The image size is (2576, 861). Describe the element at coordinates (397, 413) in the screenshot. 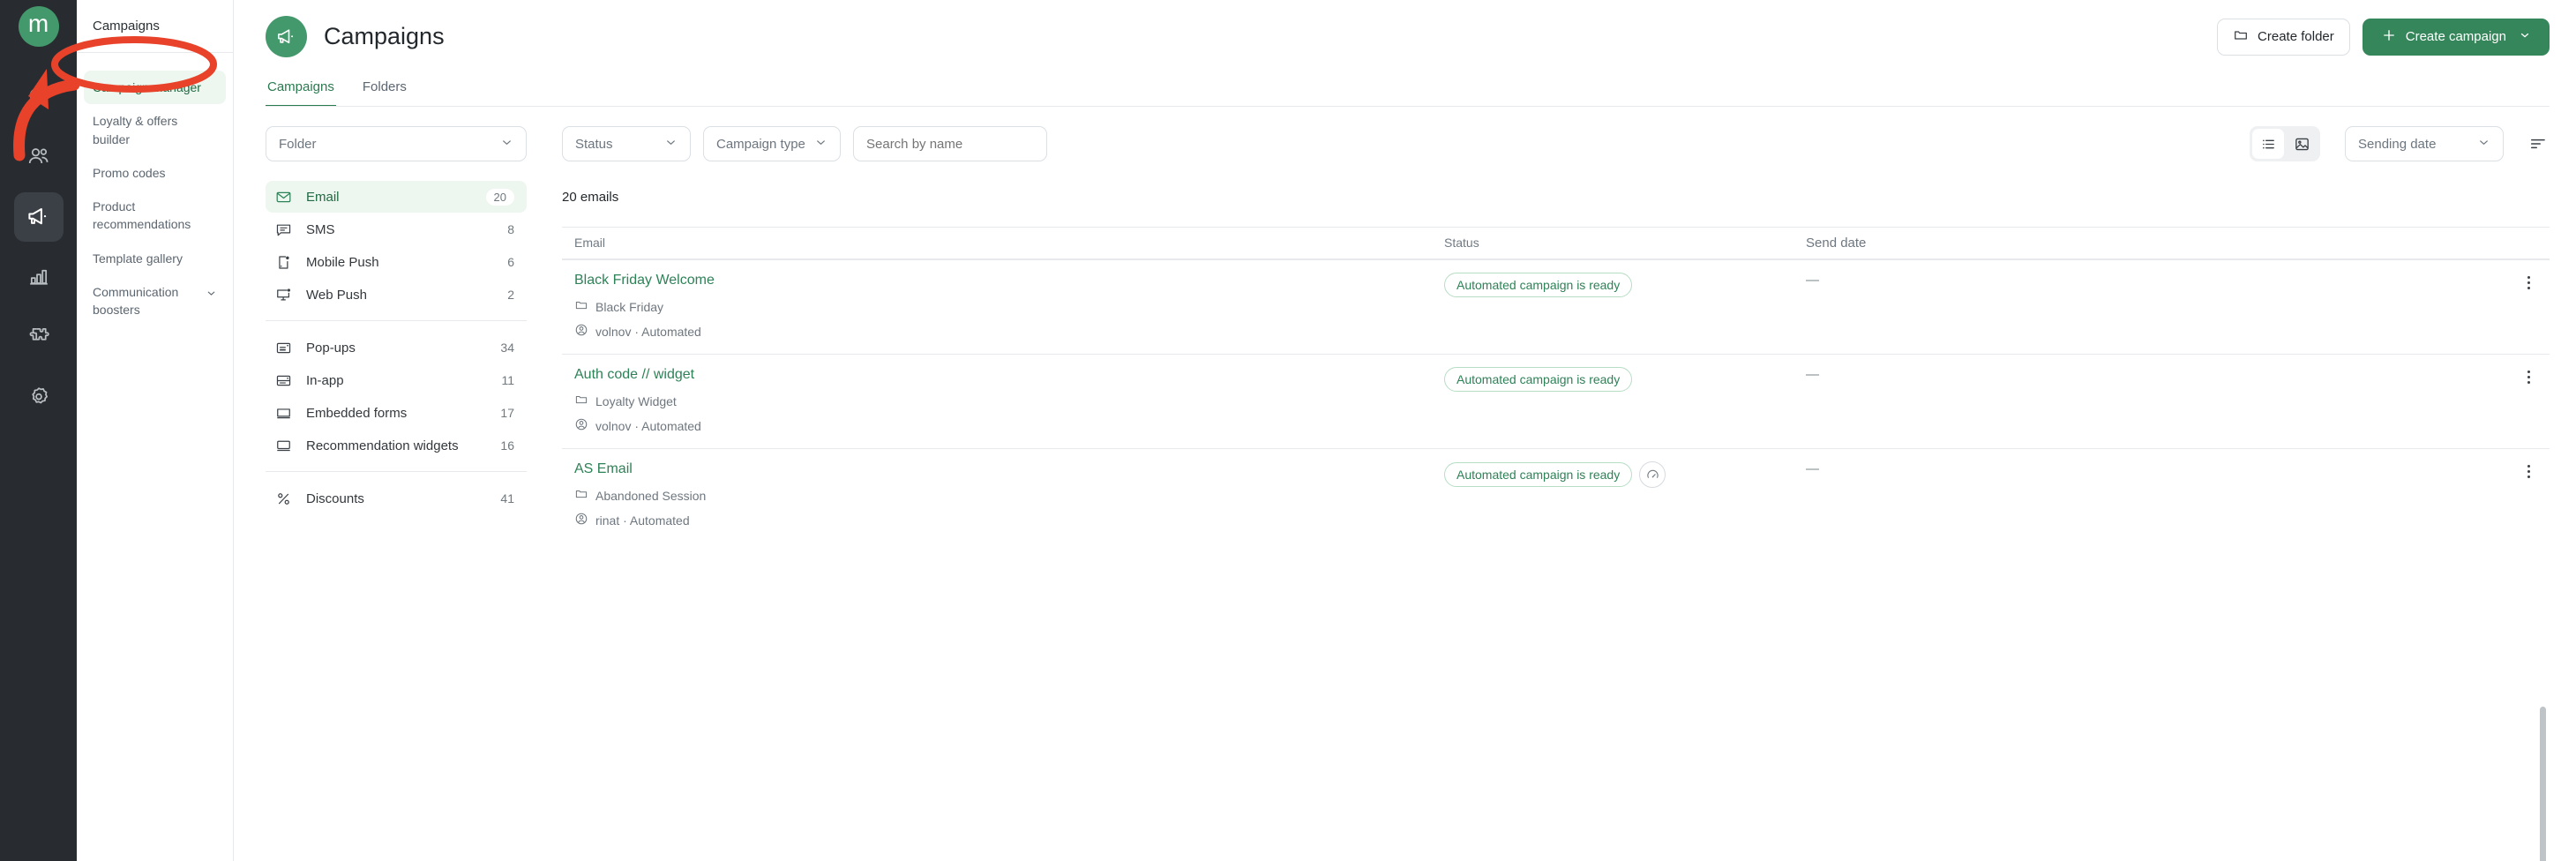

I see `channel-item-embedded-forms: Embedded forms 17` at that location.